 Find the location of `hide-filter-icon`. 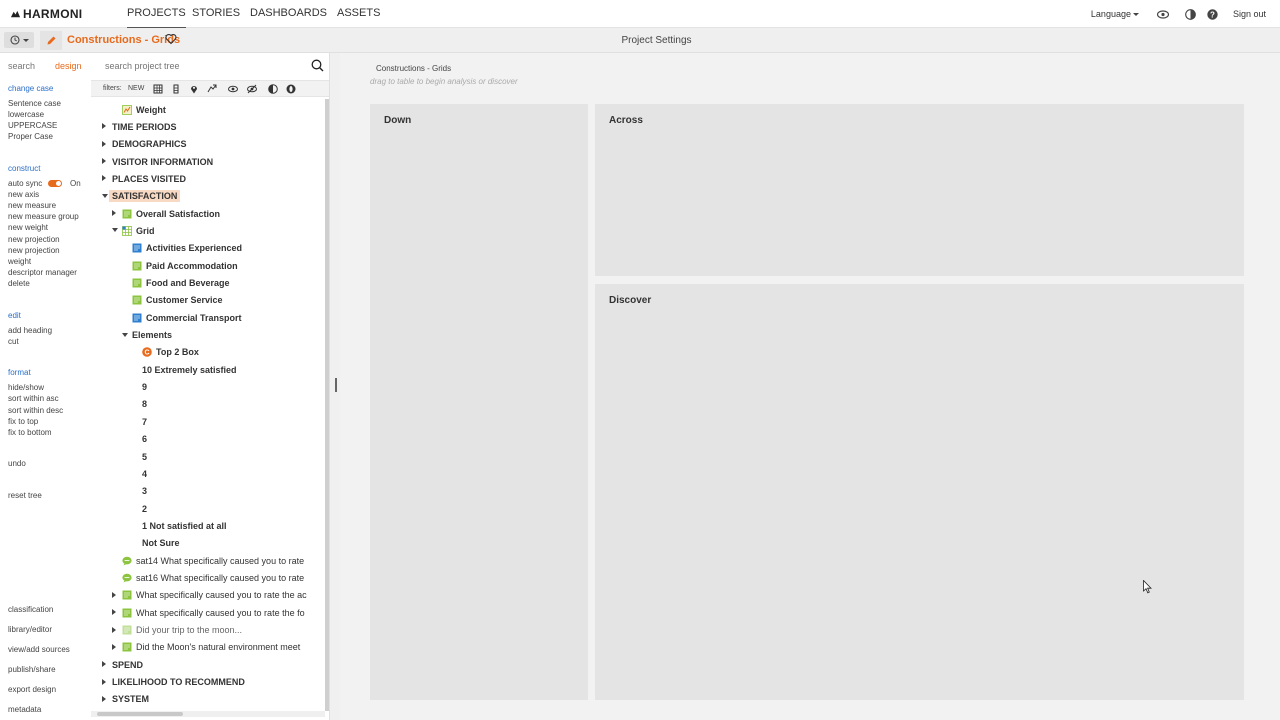

hide-filter-icon is located at coordinates (252, 89).